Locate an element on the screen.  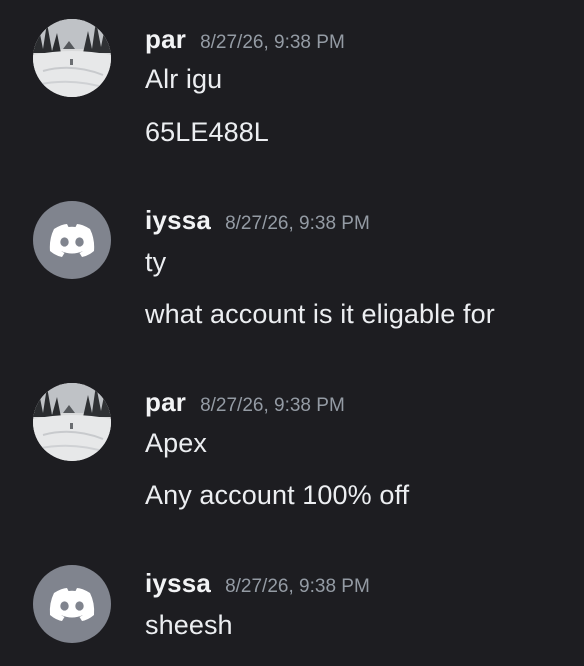
message-text: Apex is located at coordinates (176, 443).